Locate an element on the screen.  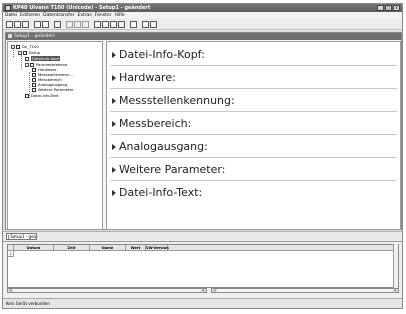
child-window-title: Setup1 - geändert is located at coordinates (34, 36).